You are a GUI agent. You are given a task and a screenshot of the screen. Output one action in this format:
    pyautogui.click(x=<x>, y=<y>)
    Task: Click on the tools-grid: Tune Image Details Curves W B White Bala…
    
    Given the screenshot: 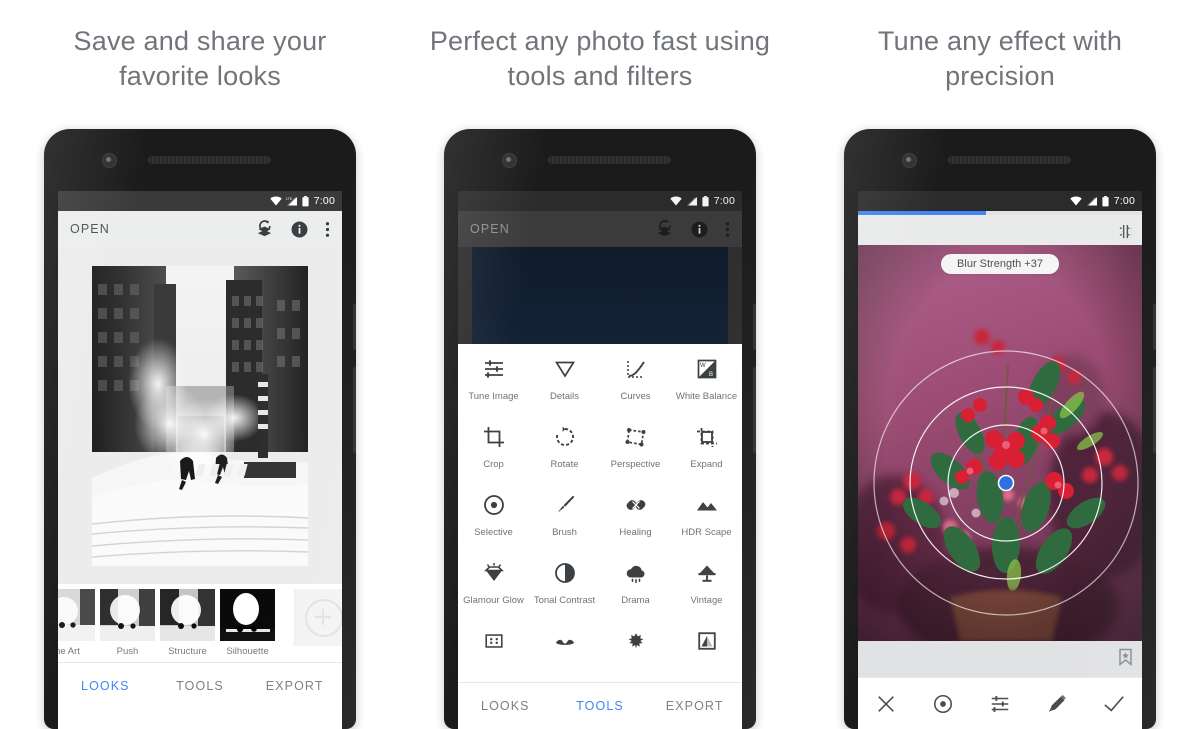 What is the action you would take?
    pyautogui.click(x=600, y=513)
    